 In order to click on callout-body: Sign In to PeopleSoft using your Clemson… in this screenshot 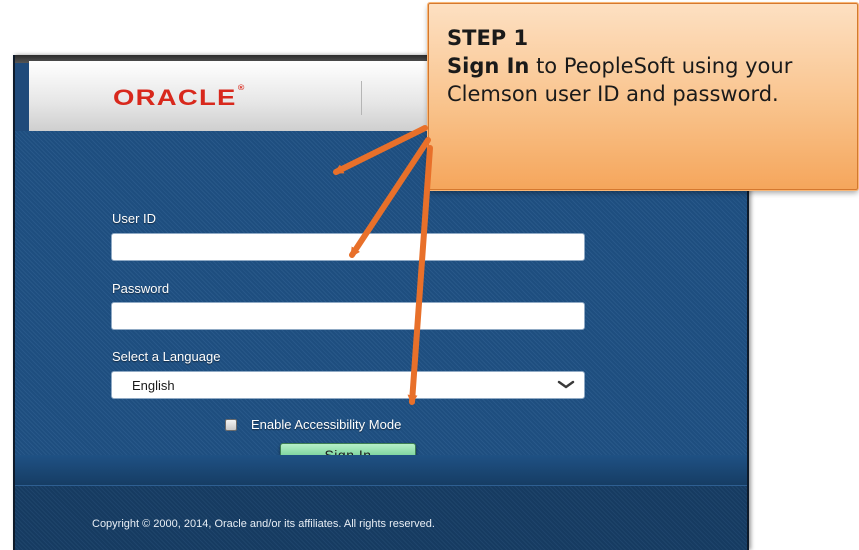, I will do `click(644, 80)`.